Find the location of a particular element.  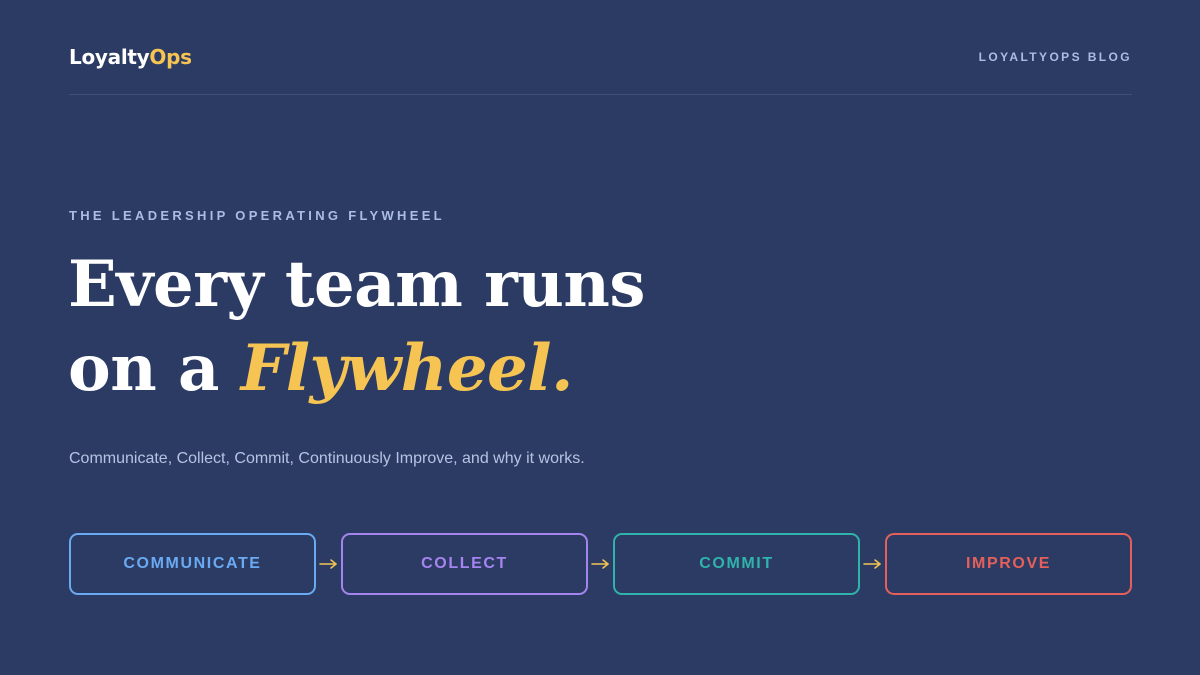

flywheel-steps: COMMUNICATE COLLECT COMMIT IMPROVE is located at coordinates (600, 564).